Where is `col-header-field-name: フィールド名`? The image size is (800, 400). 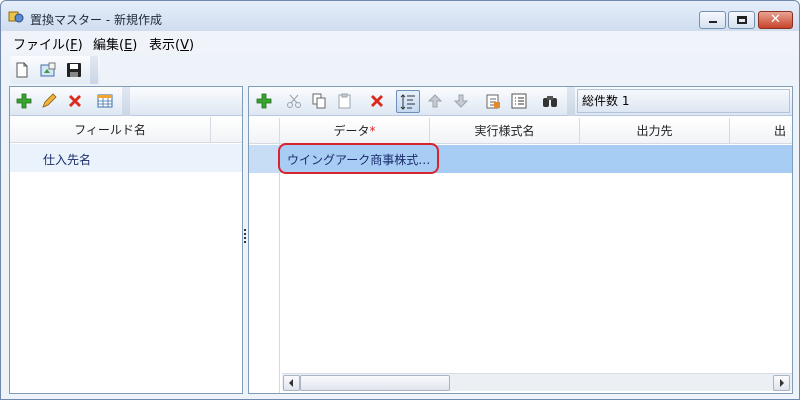 col-header-field-name: フィールド名 is located at coordinates (110, 130).